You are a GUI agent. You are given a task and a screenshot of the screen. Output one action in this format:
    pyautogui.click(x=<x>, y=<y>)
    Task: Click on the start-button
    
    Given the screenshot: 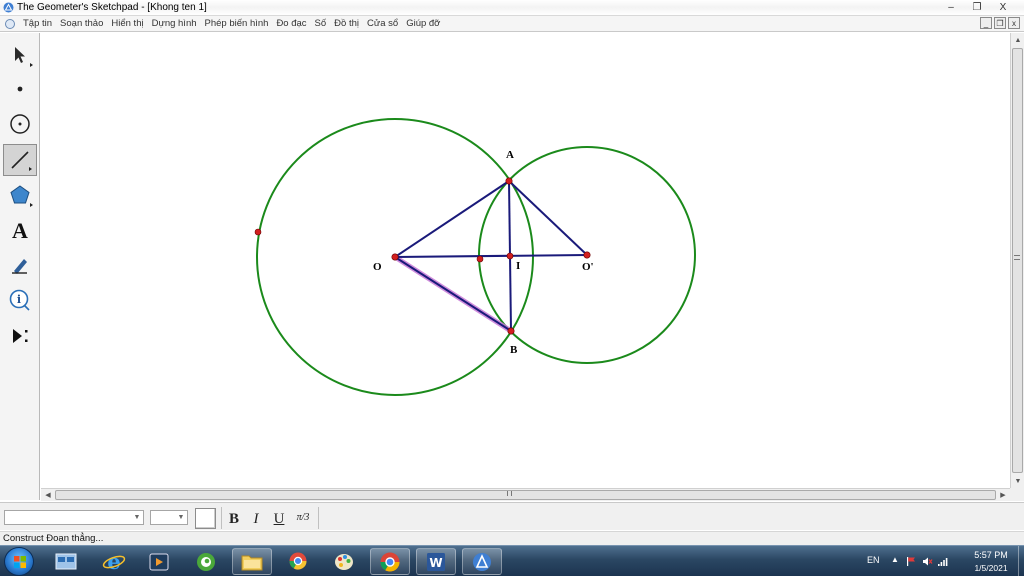 What is the action you would take?
    pyautogui.click(x=19, y=561)
    